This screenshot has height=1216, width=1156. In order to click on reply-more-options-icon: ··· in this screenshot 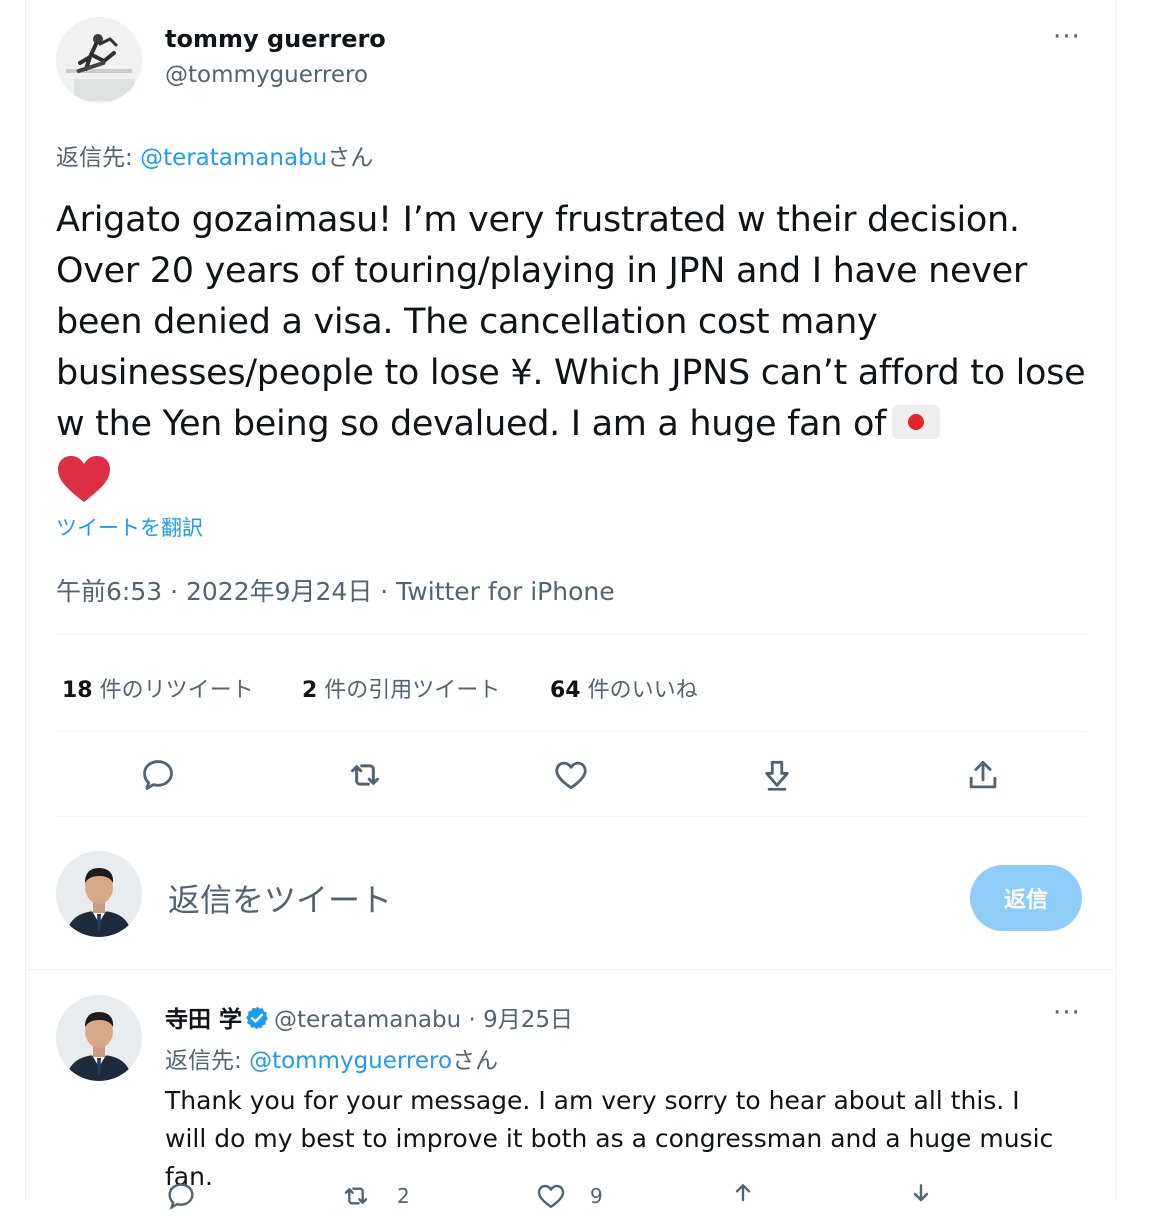, I will do `click(1067, 1013)`.